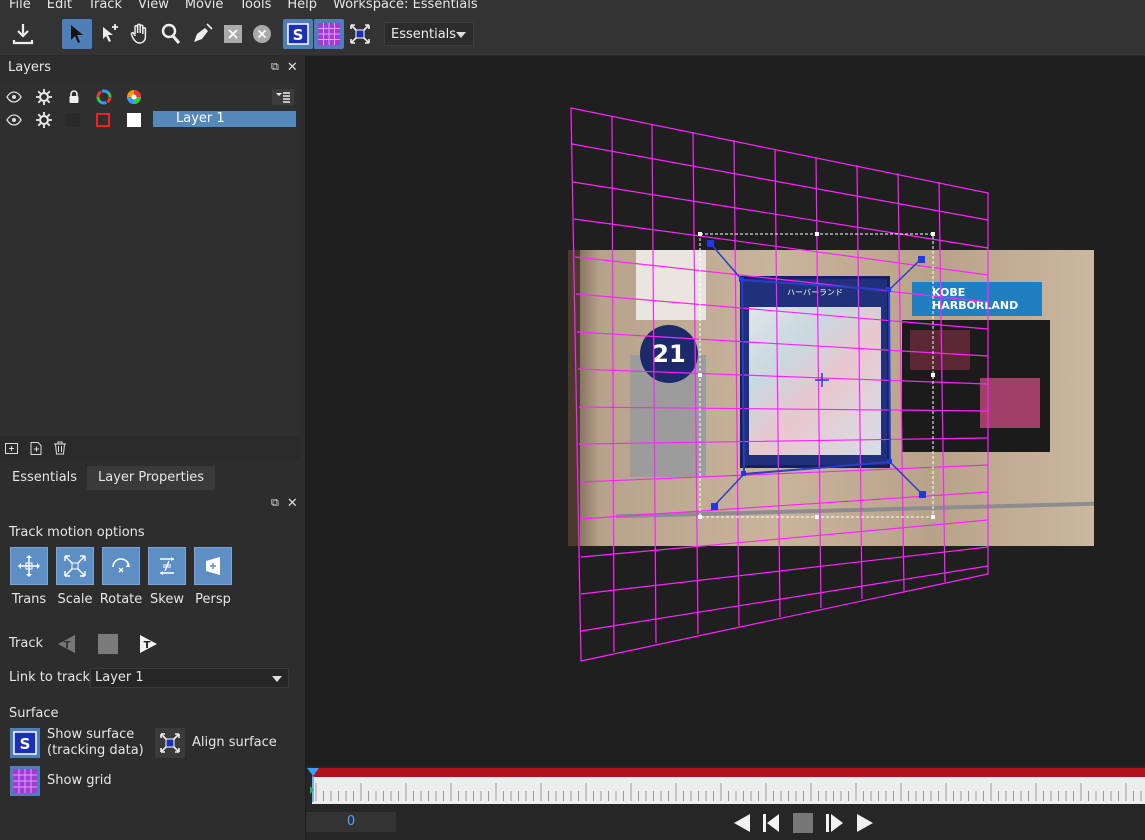 Image resolution: width=1145 pixels, height=840 pixels. I want to click on pen-icon, so click(203, 32).